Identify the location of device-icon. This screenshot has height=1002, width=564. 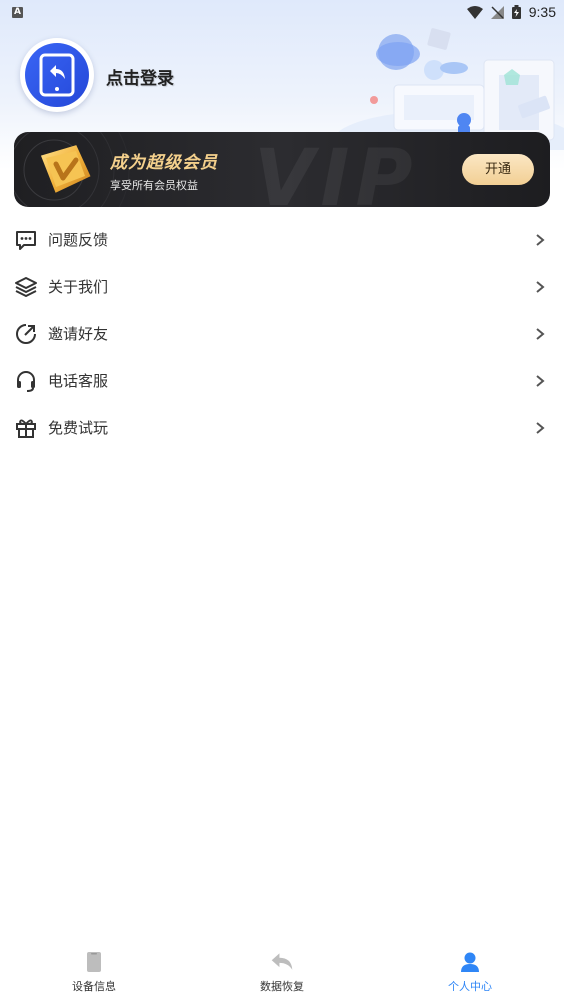
(94, 962).